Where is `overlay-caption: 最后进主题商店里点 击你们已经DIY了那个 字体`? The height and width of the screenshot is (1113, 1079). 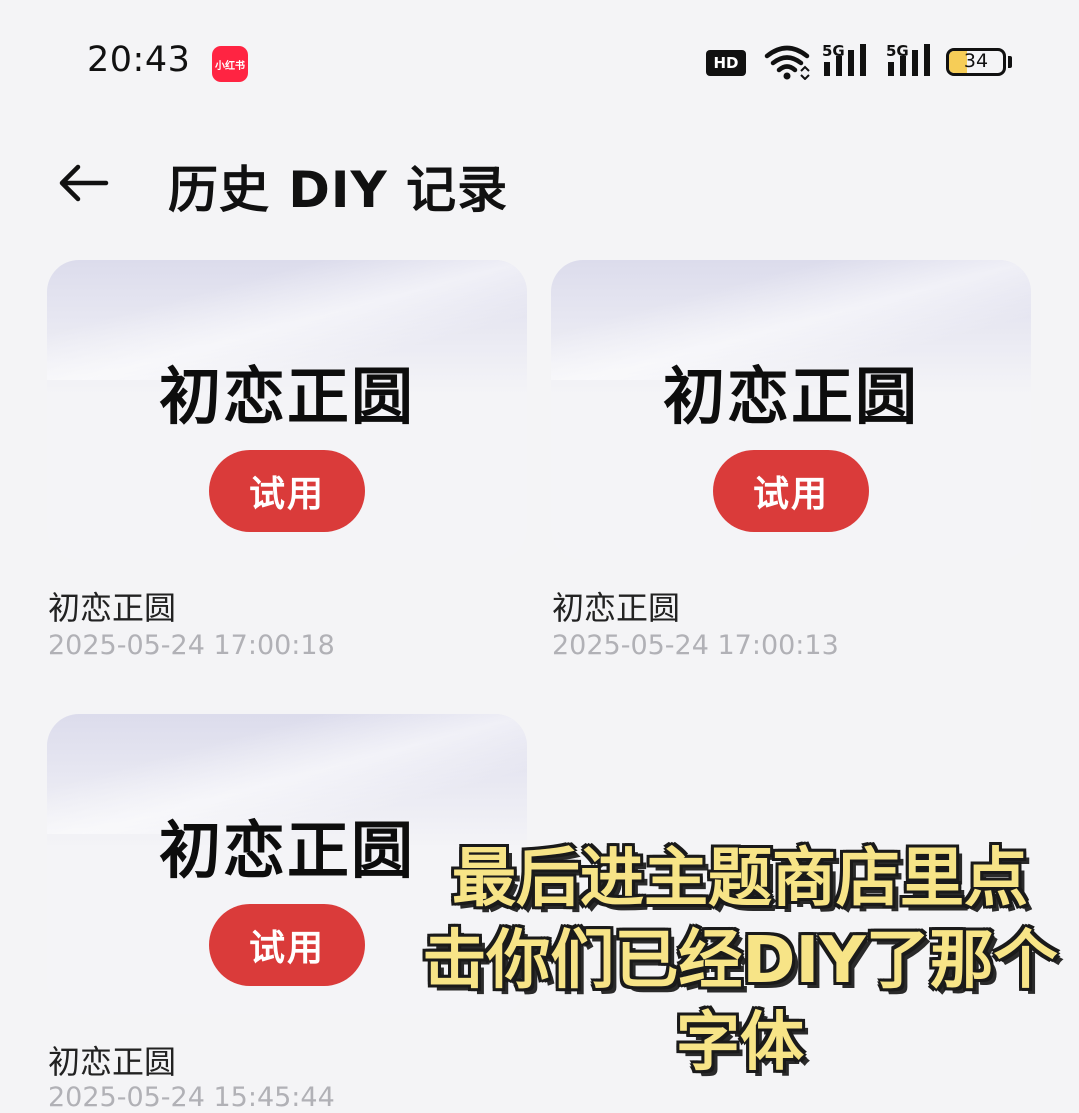
overlay-caption: 最后进主题商店里点 击你们已经DIY了那个 字体 is located at coordinates (740, 961).